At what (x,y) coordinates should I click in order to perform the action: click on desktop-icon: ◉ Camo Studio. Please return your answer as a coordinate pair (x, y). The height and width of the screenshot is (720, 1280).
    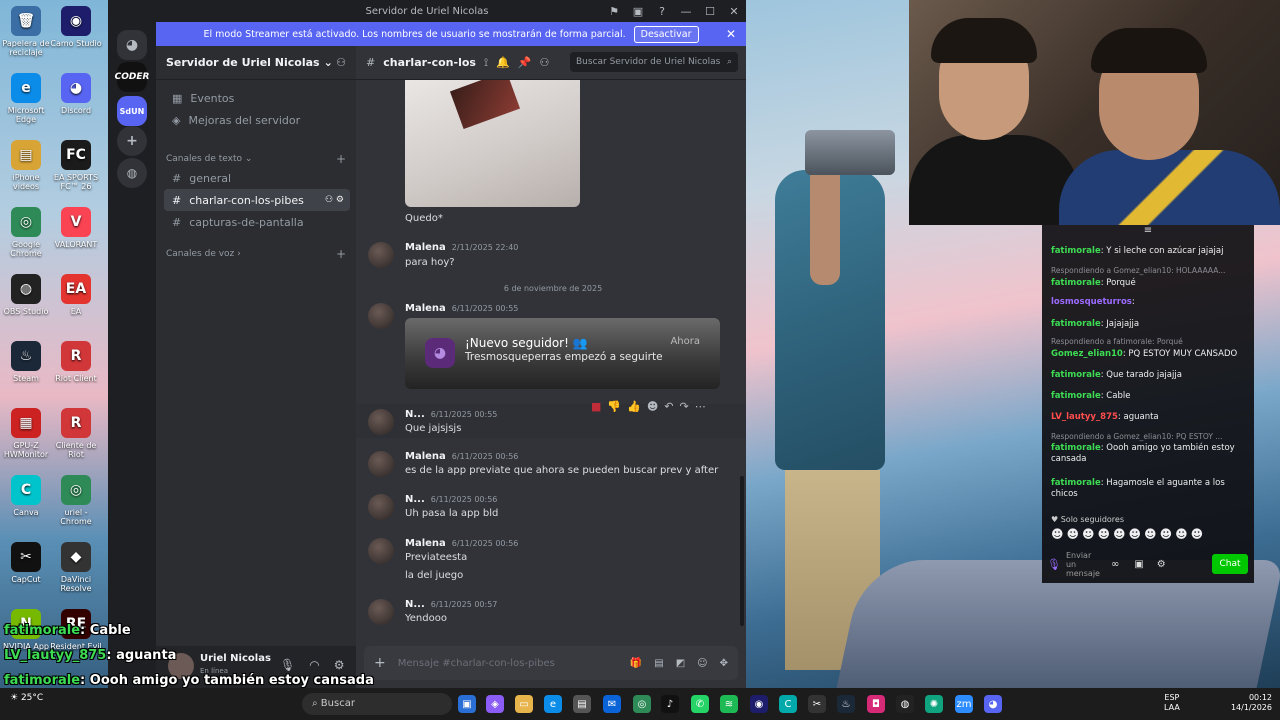
    Looking at the image, I should click on (76, 27).